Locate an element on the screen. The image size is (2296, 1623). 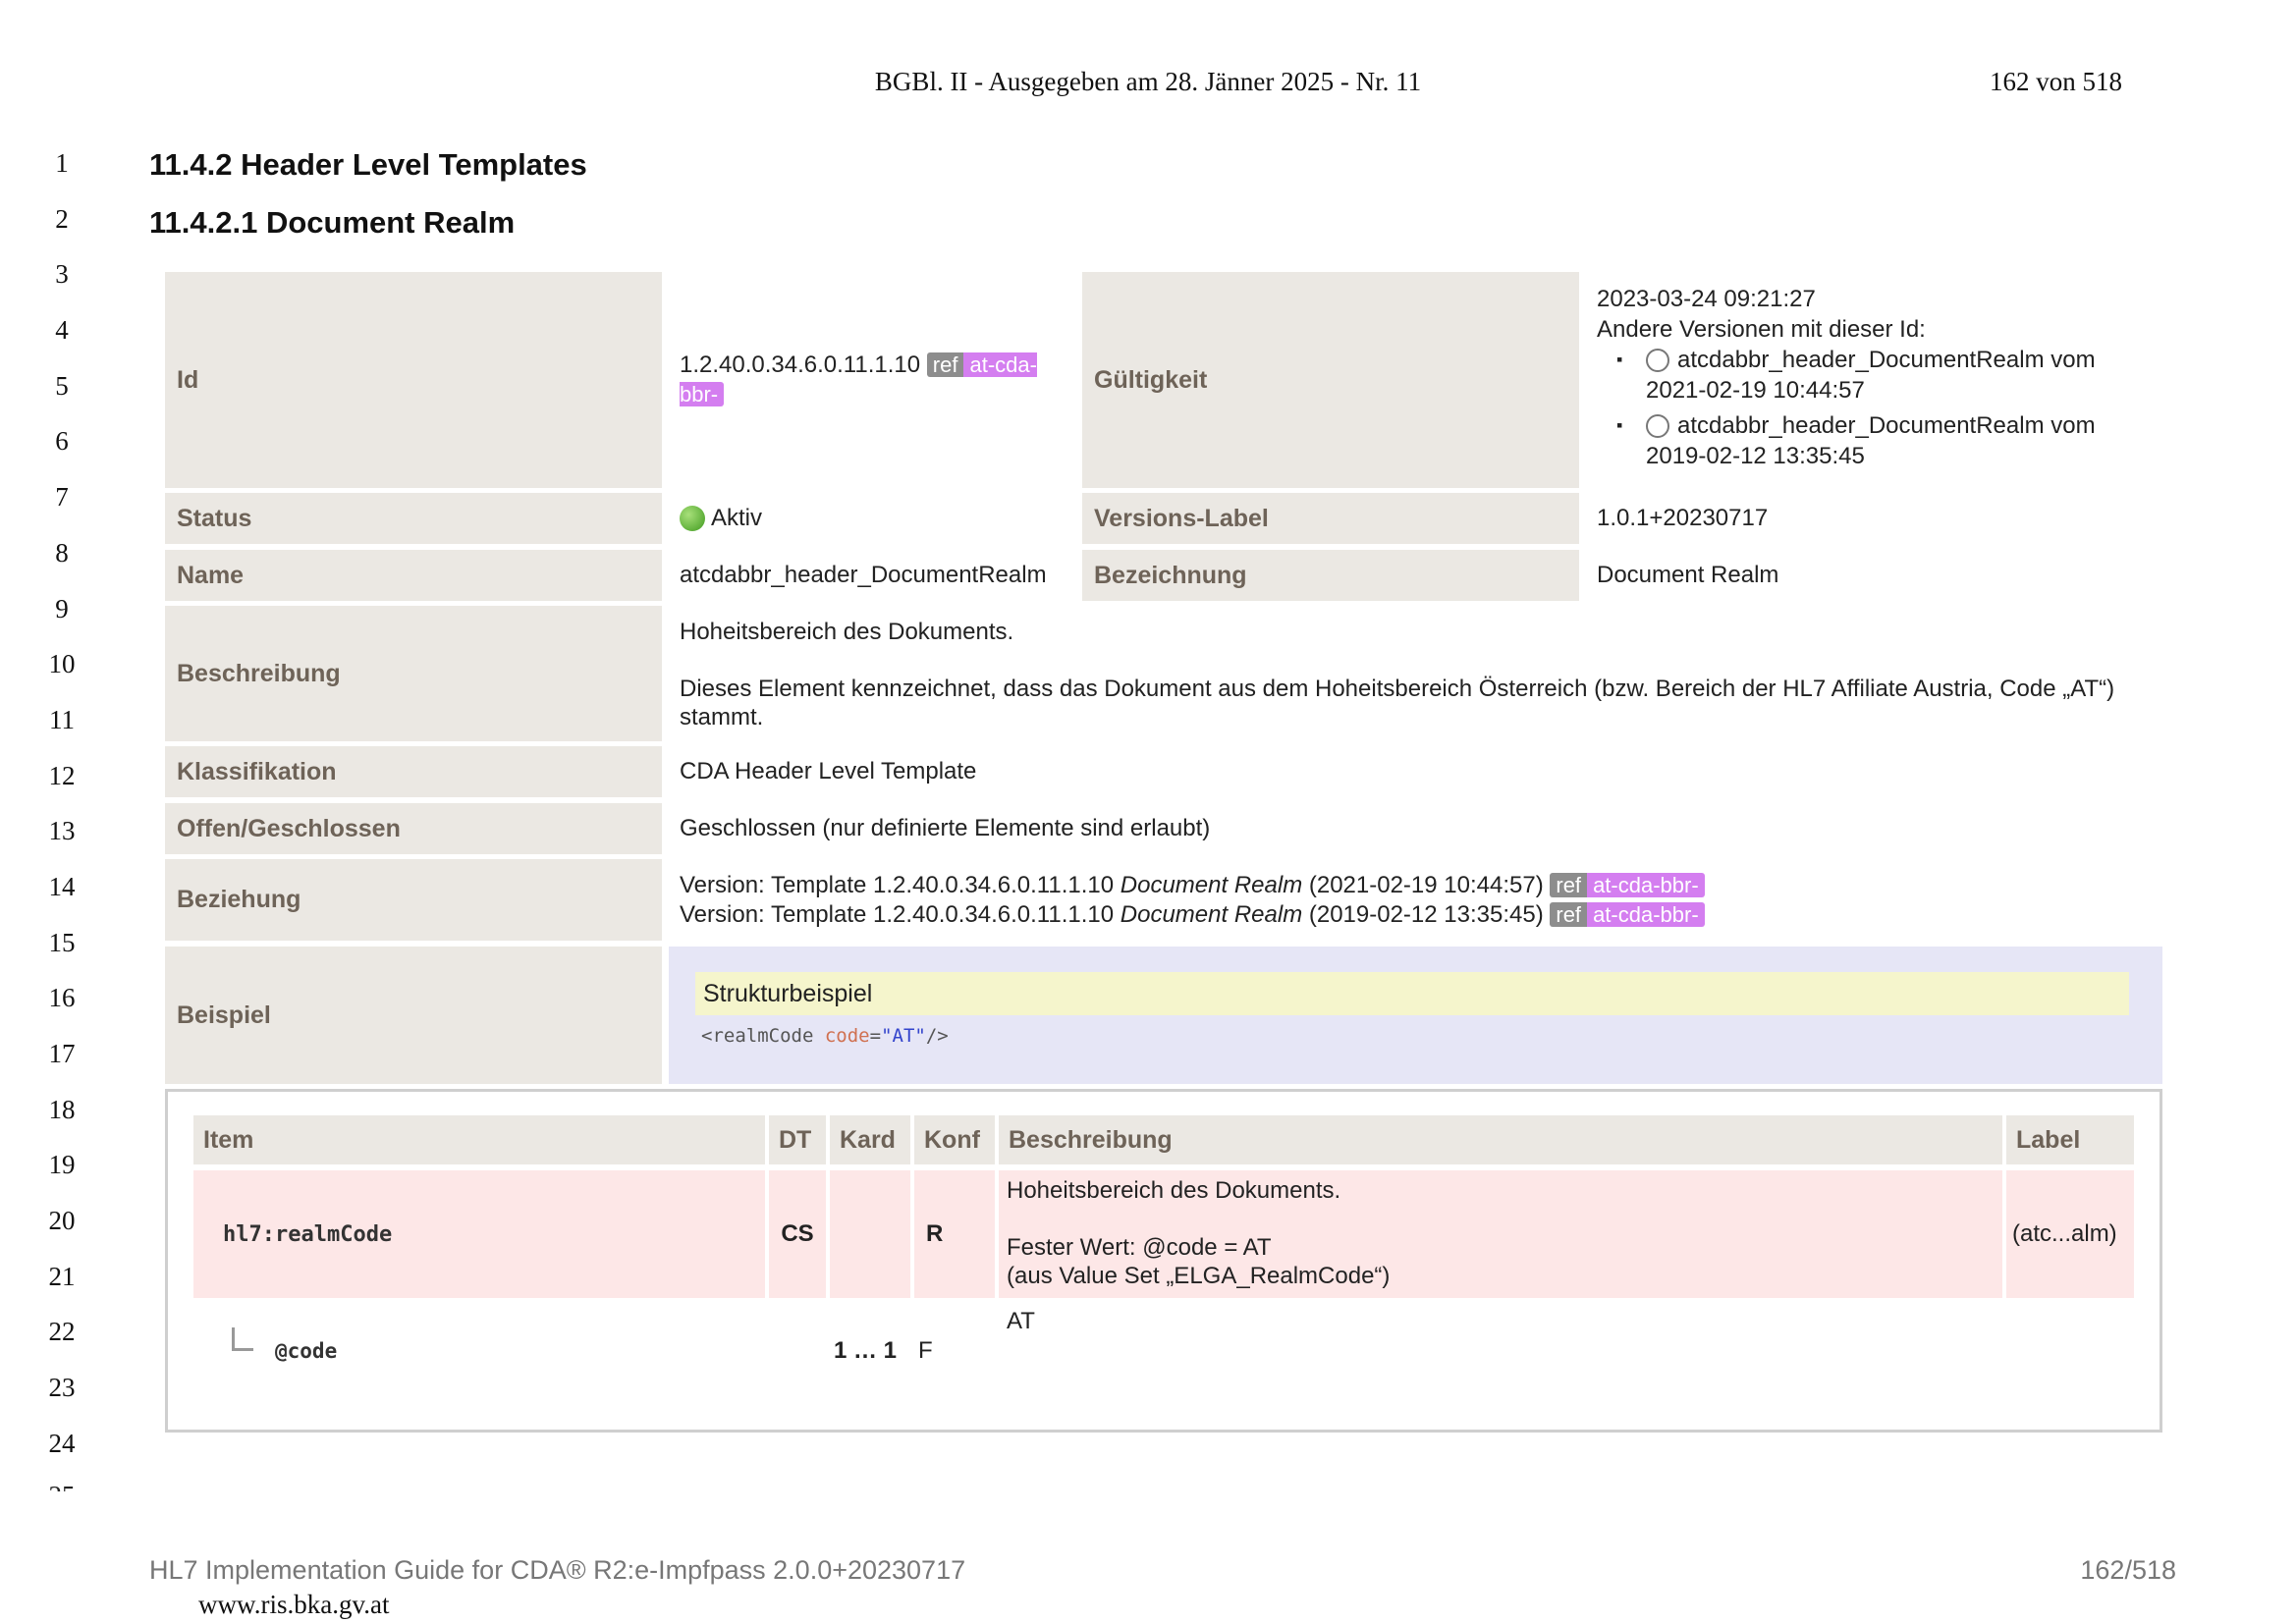
line-number: 20 is located at coordinates (62, 1221).